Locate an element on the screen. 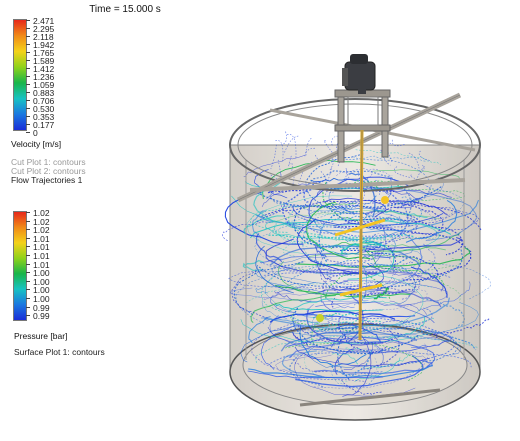 The height and width of the screenshot is (441, 520). motor is located at coordinates (359, 74).